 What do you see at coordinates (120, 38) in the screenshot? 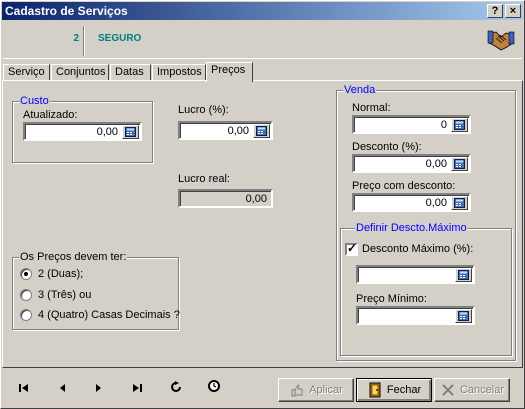
I see `service-name: SEGURO` at bounding box center [120, 38].